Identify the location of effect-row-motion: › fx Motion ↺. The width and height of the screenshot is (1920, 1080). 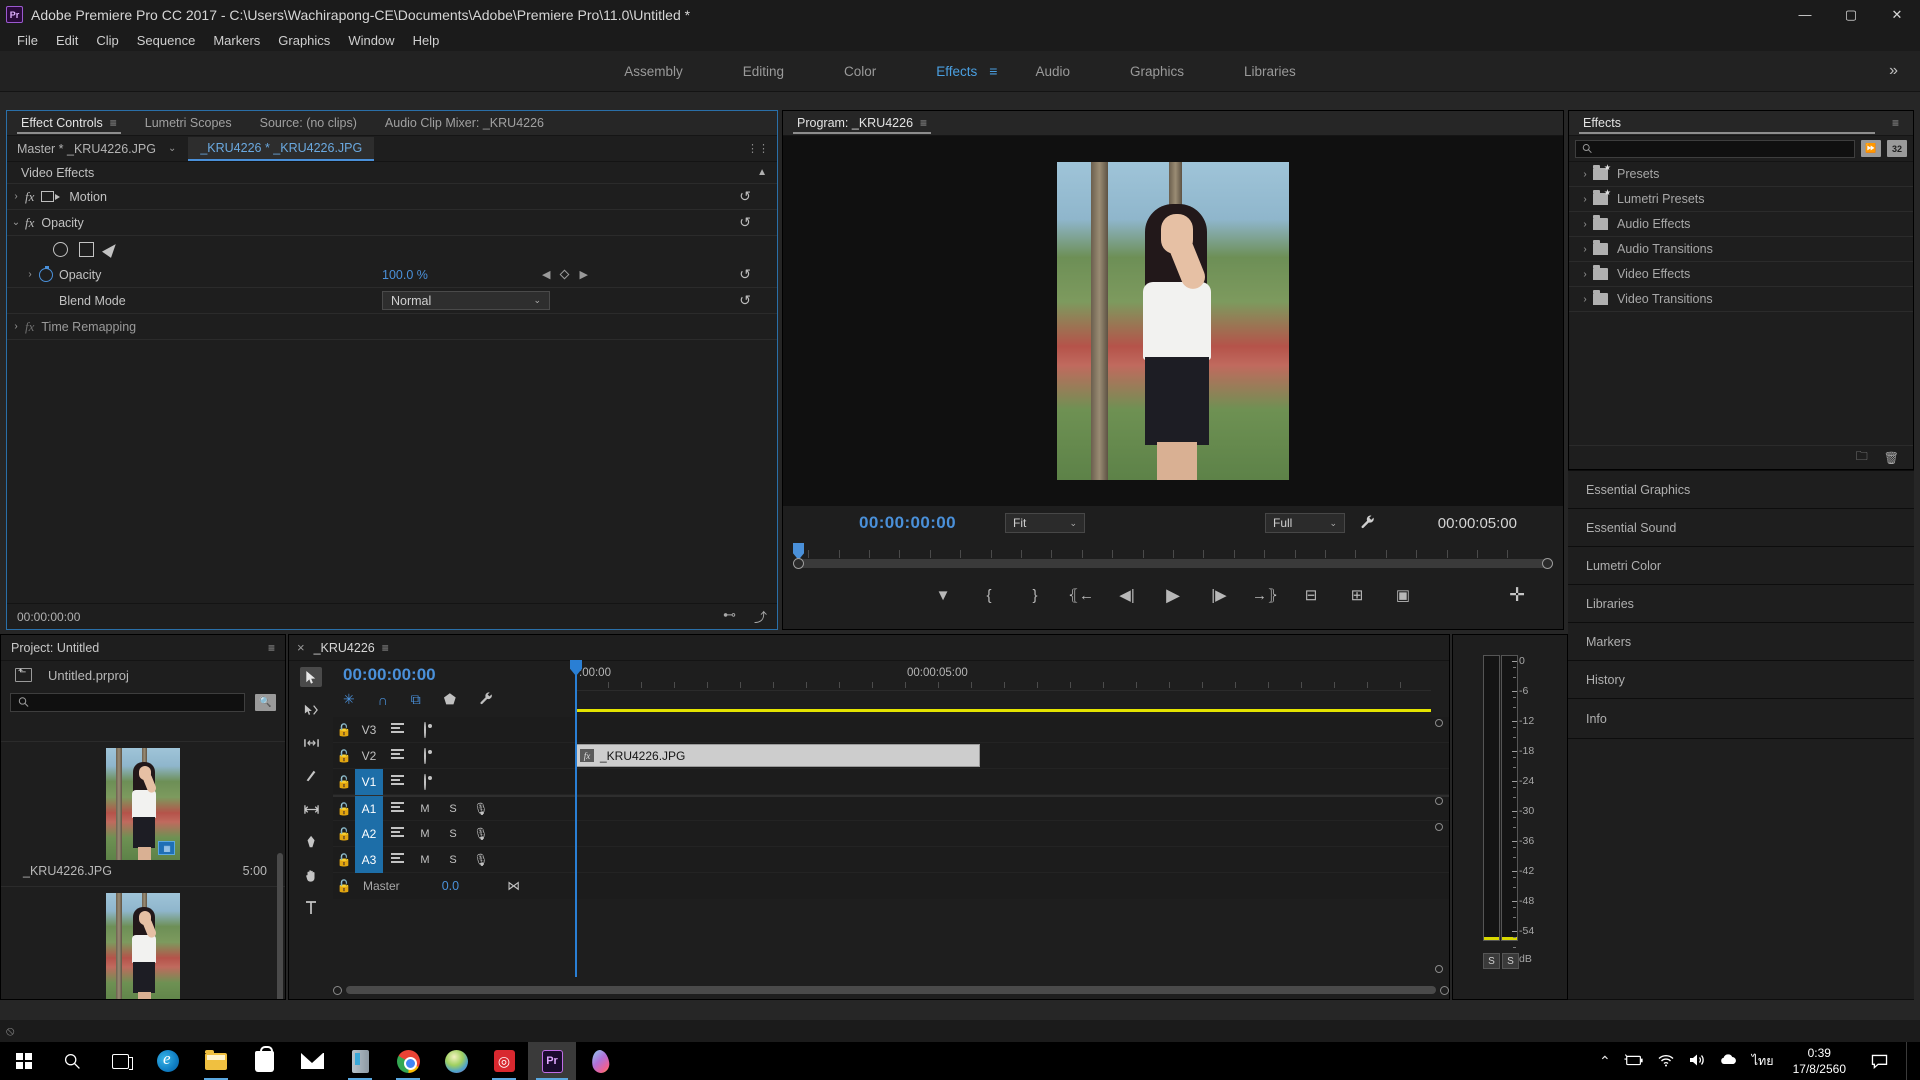
(392, 197).